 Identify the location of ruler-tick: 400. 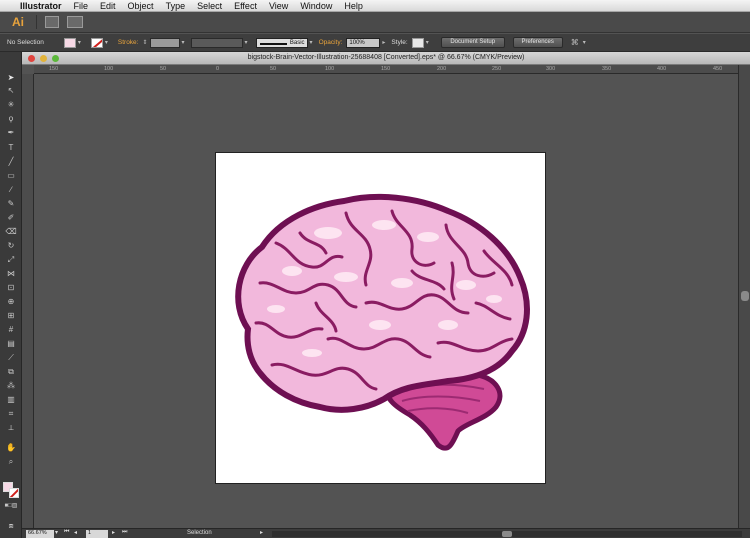
(662, 69).